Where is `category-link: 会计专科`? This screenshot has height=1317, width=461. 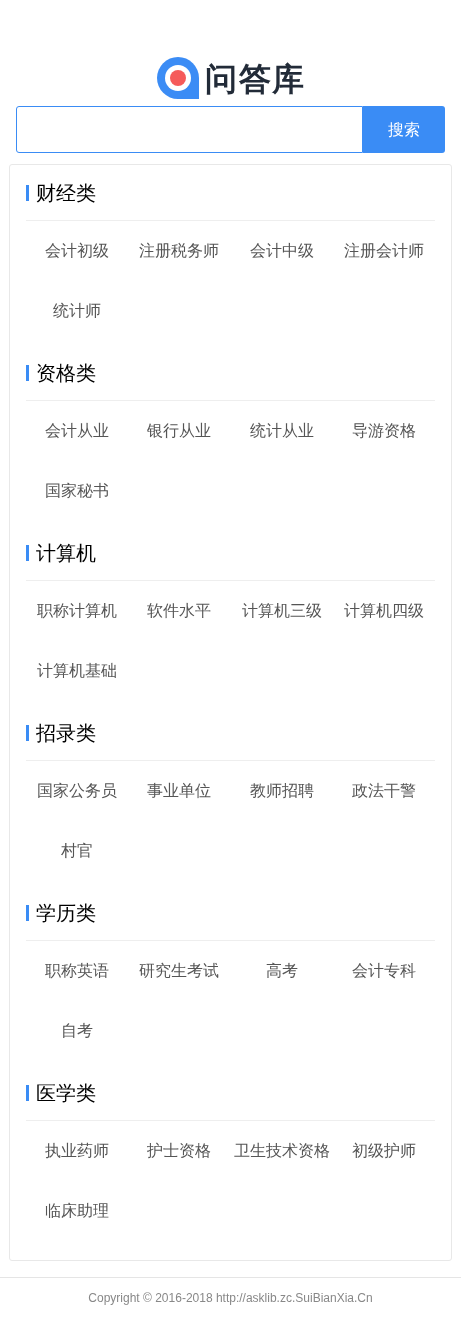 category-link: 会计专科 is located at coordinates (383, 971).